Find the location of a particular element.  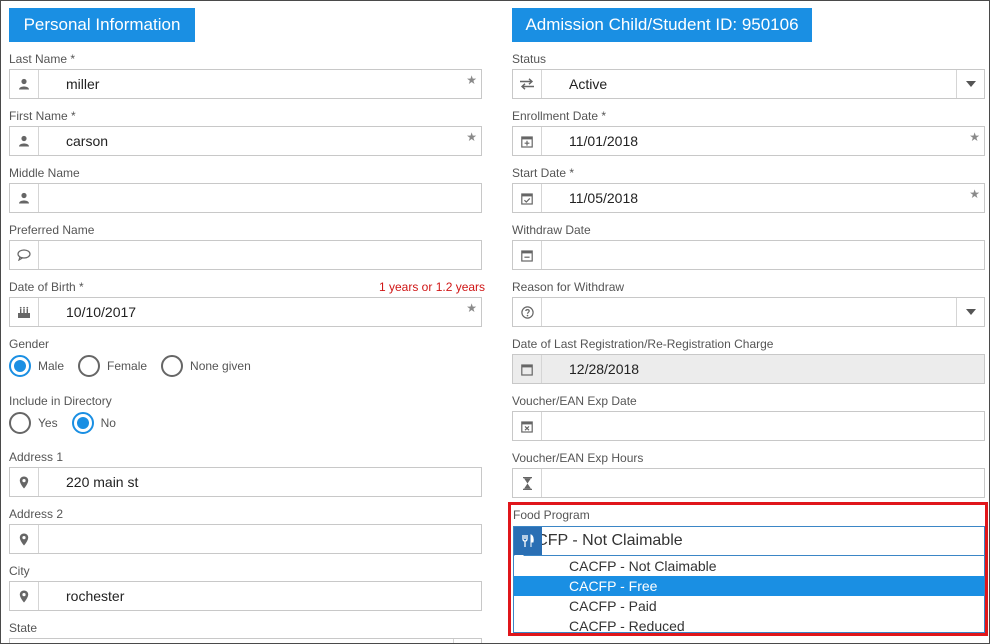

calendar-check-icon is located at coordinates (527, 198).